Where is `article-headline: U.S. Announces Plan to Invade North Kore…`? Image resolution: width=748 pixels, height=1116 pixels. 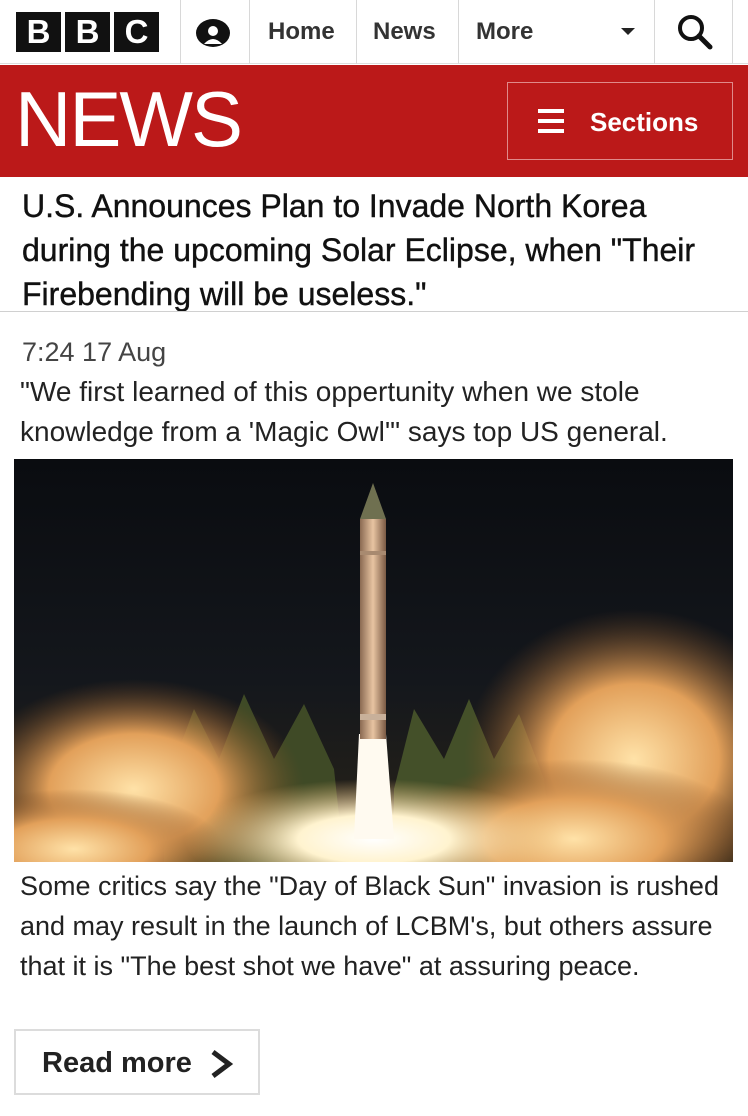 article-headline: U.S. Announces Plan to Invade North Kore… is located at coordinates (359, 250).